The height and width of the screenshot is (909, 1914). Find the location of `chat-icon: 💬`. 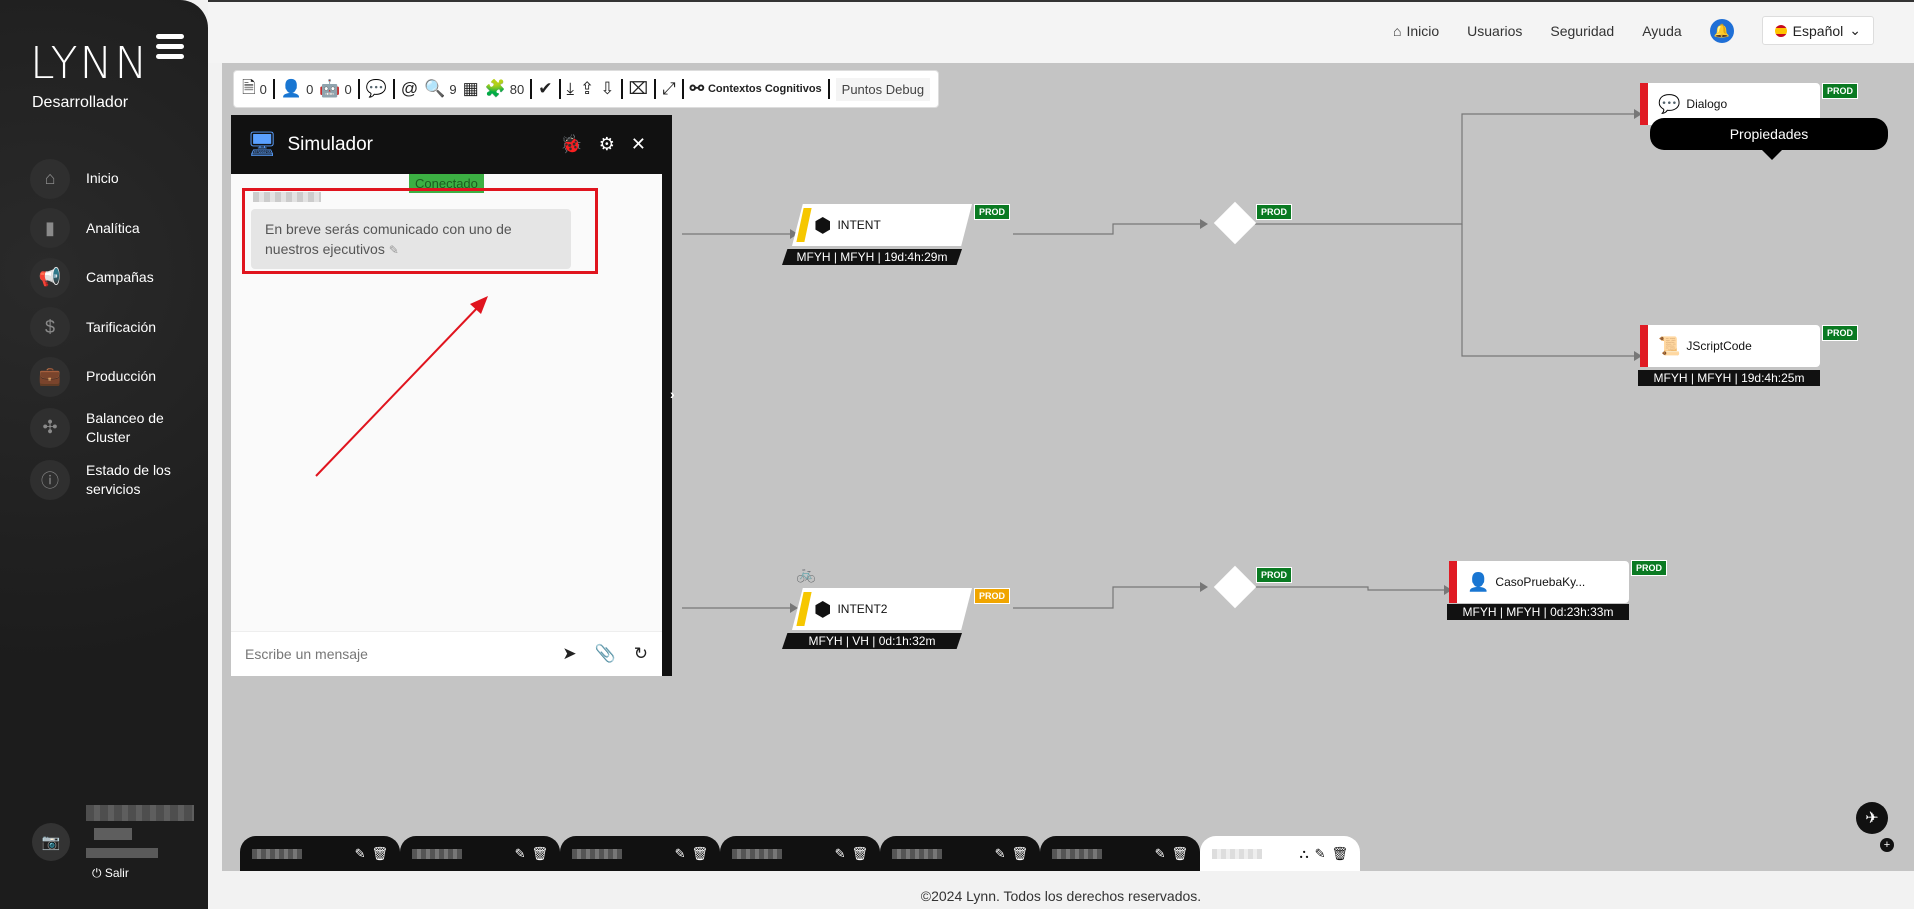

chat-icon: 💬 is located at coordinates (1669, 103).